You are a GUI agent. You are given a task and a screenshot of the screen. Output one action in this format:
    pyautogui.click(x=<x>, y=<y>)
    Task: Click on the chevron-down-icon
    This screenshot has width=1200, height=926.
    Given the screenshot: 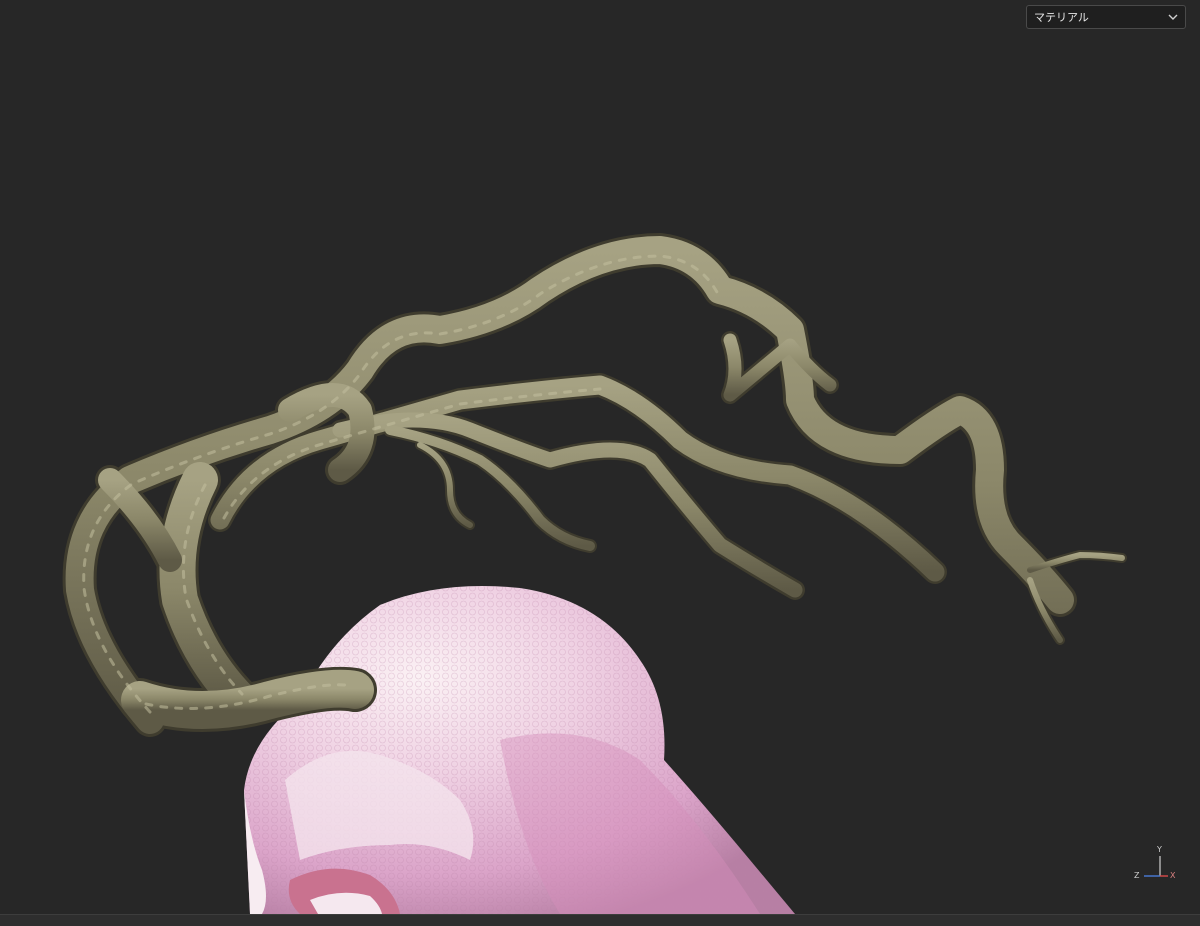 What is the action you would take?
    pyautogui.click(x=1173, y=17)
    